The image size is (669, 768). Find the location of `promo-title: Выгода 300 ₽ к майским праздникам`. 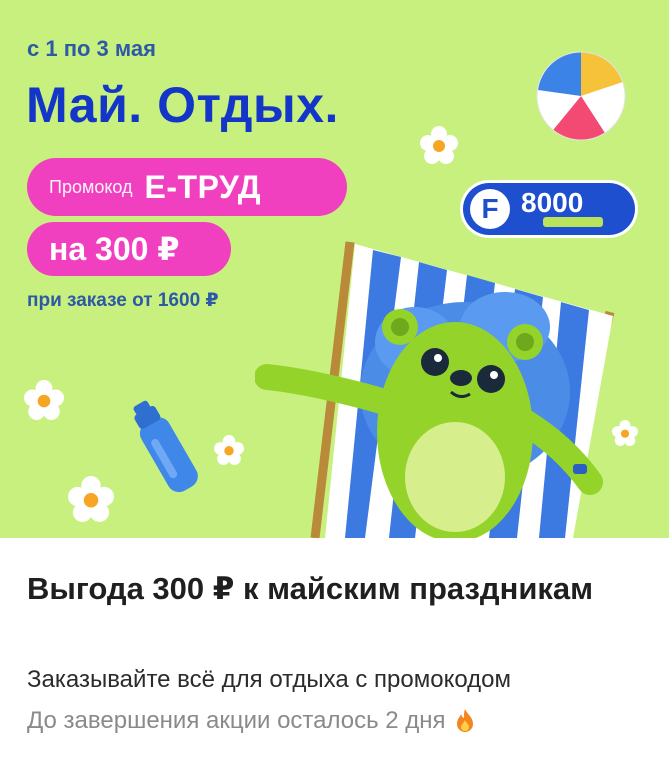

promo-title: Выгода 300 ₽ к майским праздникам is located at coordinates (310, 588).